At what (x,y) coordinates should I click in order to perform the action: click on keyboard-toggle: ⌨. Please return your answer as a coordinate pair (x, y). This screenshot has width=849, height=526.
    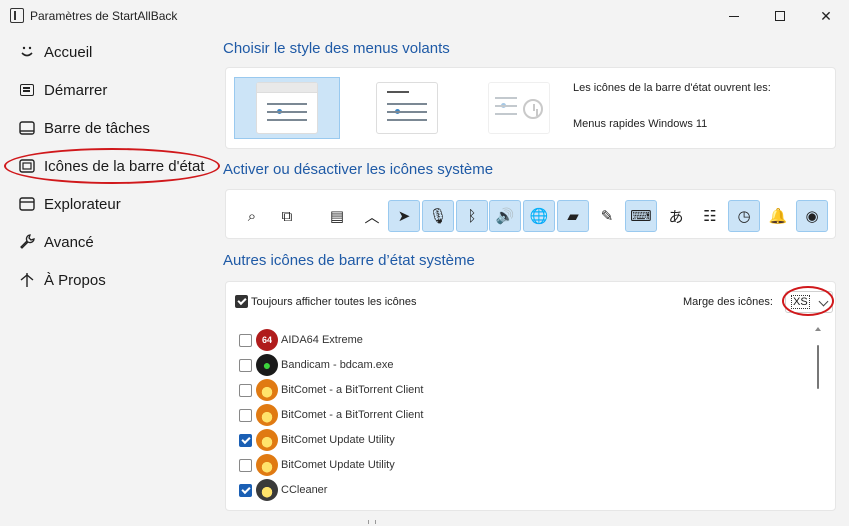
    Looking at the image, I should click on (641, 216).